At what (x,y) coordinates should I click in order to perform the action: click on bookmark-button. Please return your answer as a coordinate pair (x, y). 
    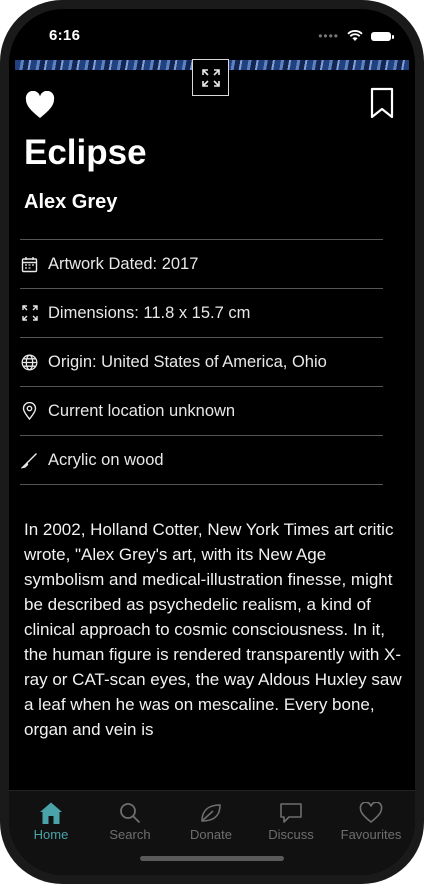
    Looking at the image, I should click on (382, 103).